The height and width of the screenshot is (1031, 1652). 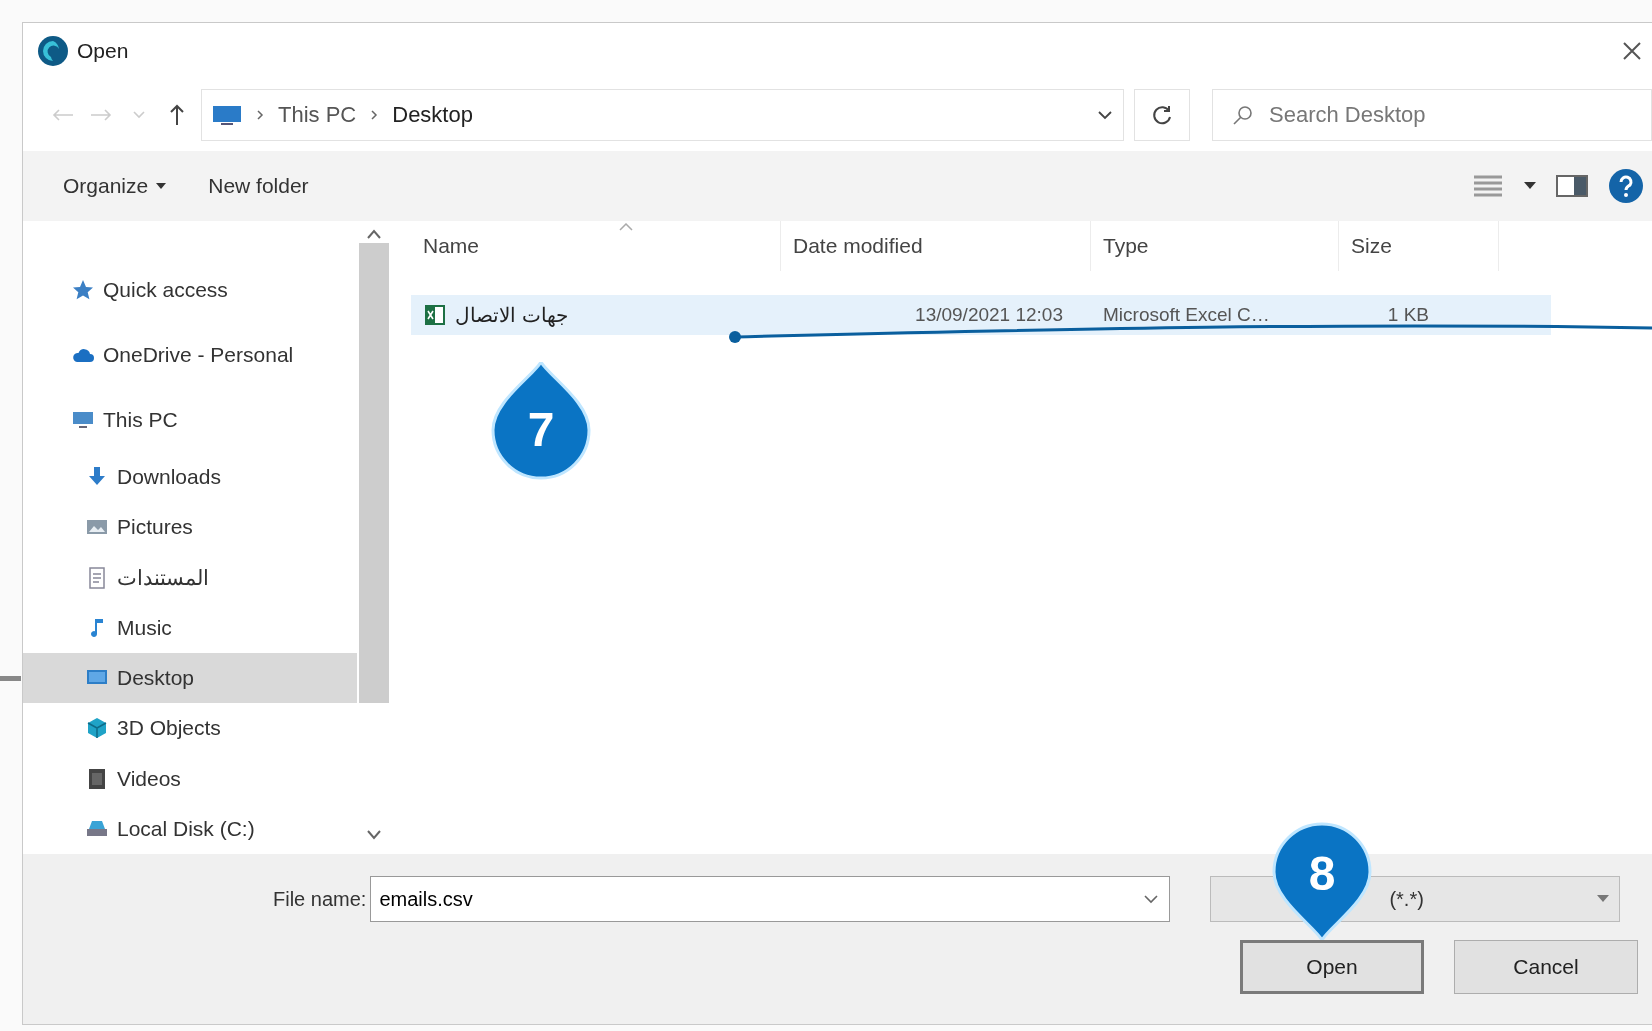 I want to click on field-label: File name:, so click(x=320, y=899).